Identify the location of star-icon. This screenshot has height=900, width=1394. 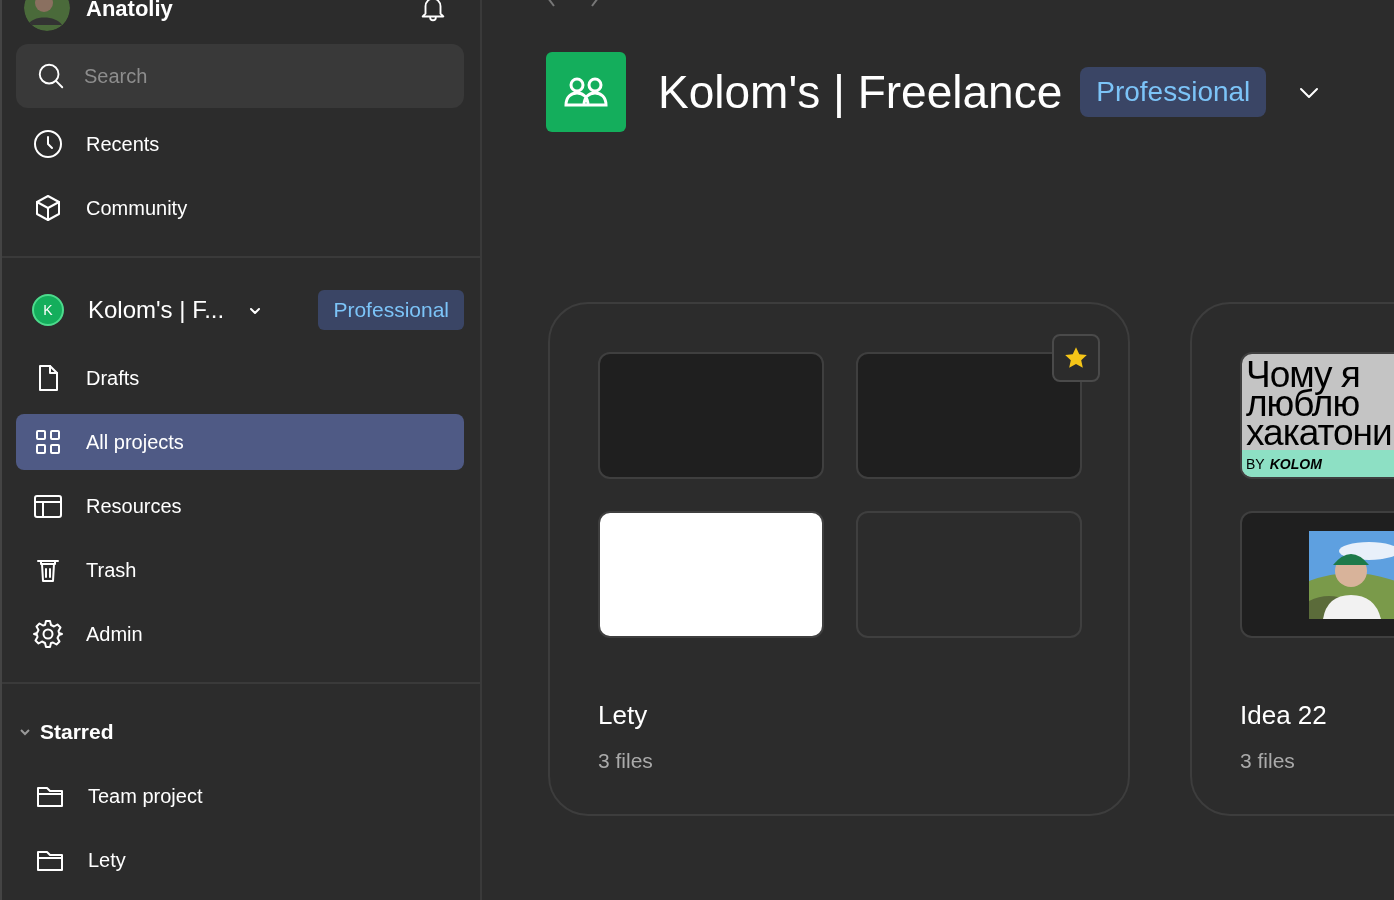
(1076, 358).